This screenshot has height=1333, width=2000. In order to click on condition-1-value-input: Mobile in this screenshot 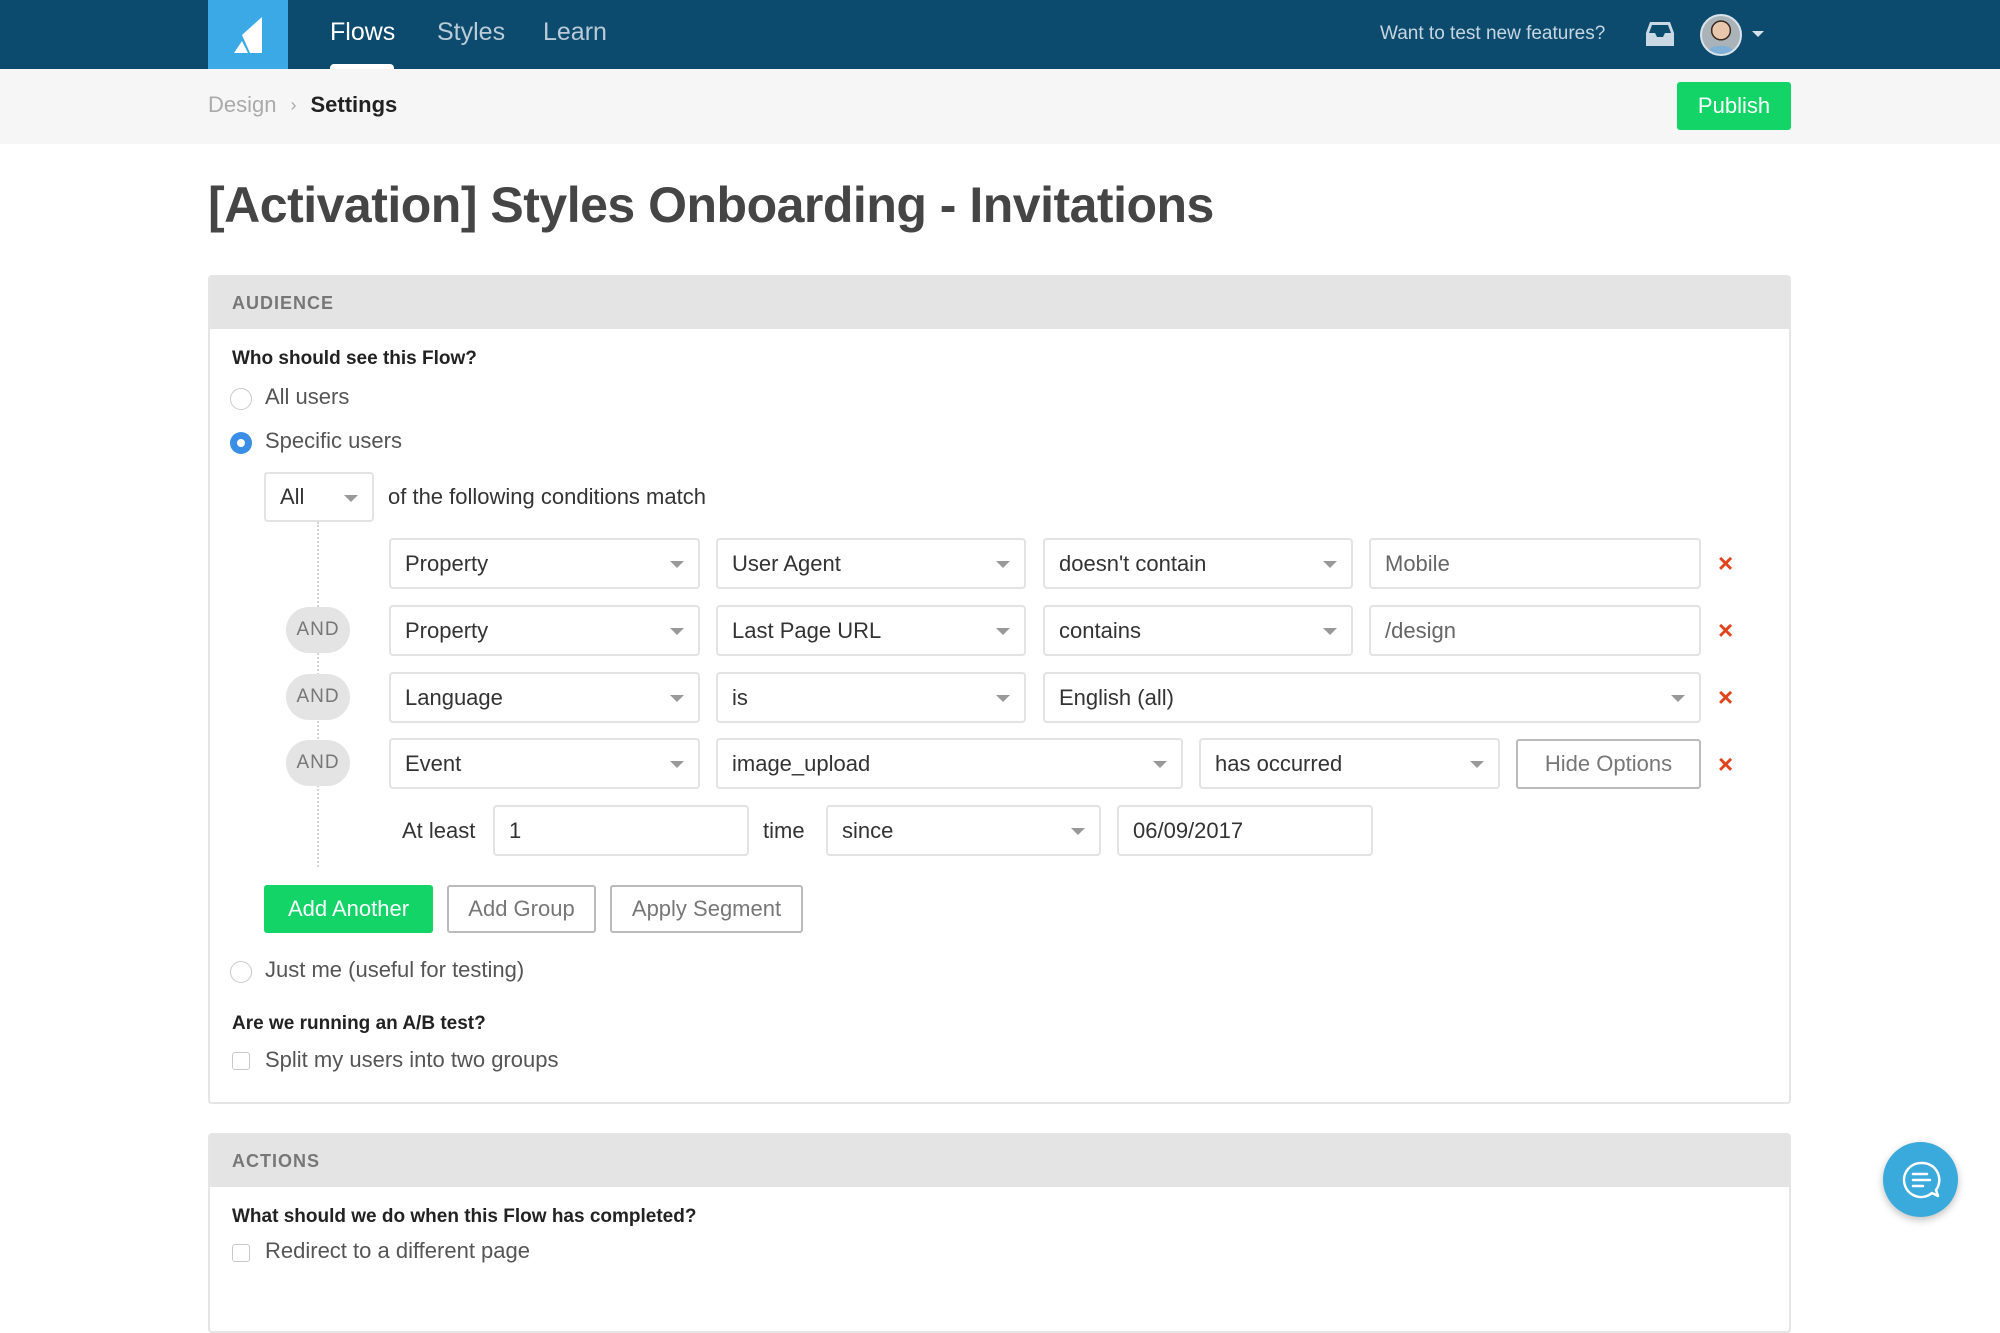, I will do `click(1535, 563)`.